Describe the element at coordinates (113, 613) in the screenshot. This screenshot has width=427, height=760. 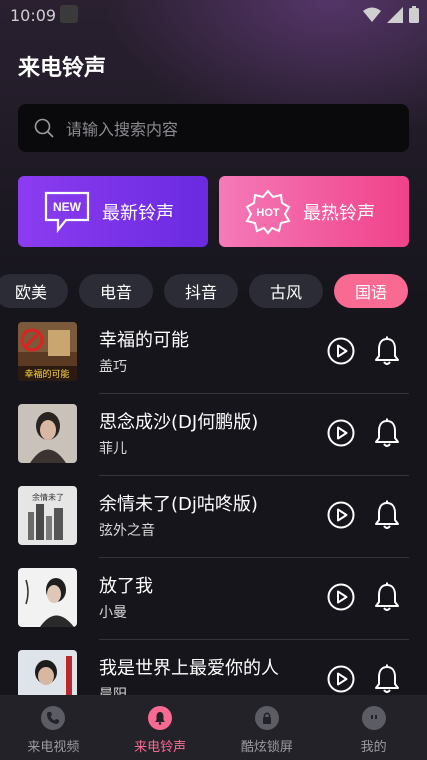
I see `song-artist: 小曼` at that location.